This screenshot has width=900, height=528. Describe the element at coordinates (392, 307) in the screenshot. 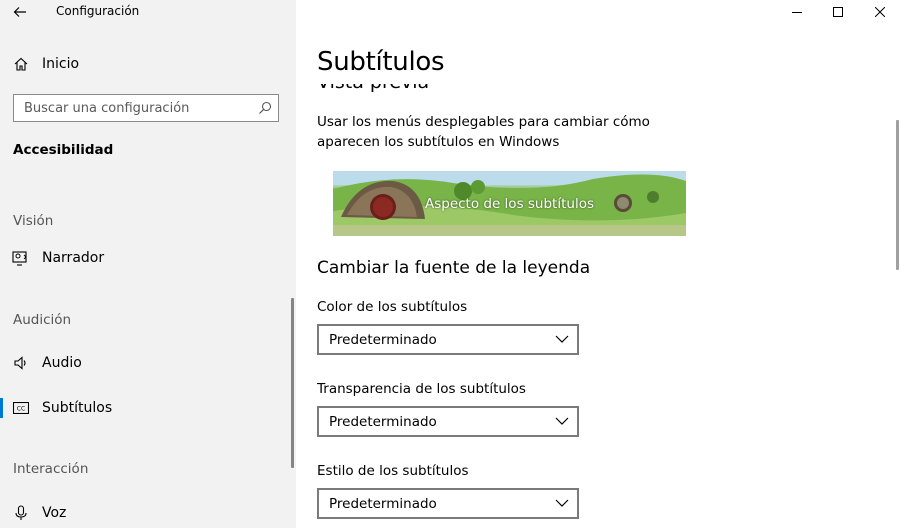

I see `caption-color-label: Color de los subtítulos` at that location.